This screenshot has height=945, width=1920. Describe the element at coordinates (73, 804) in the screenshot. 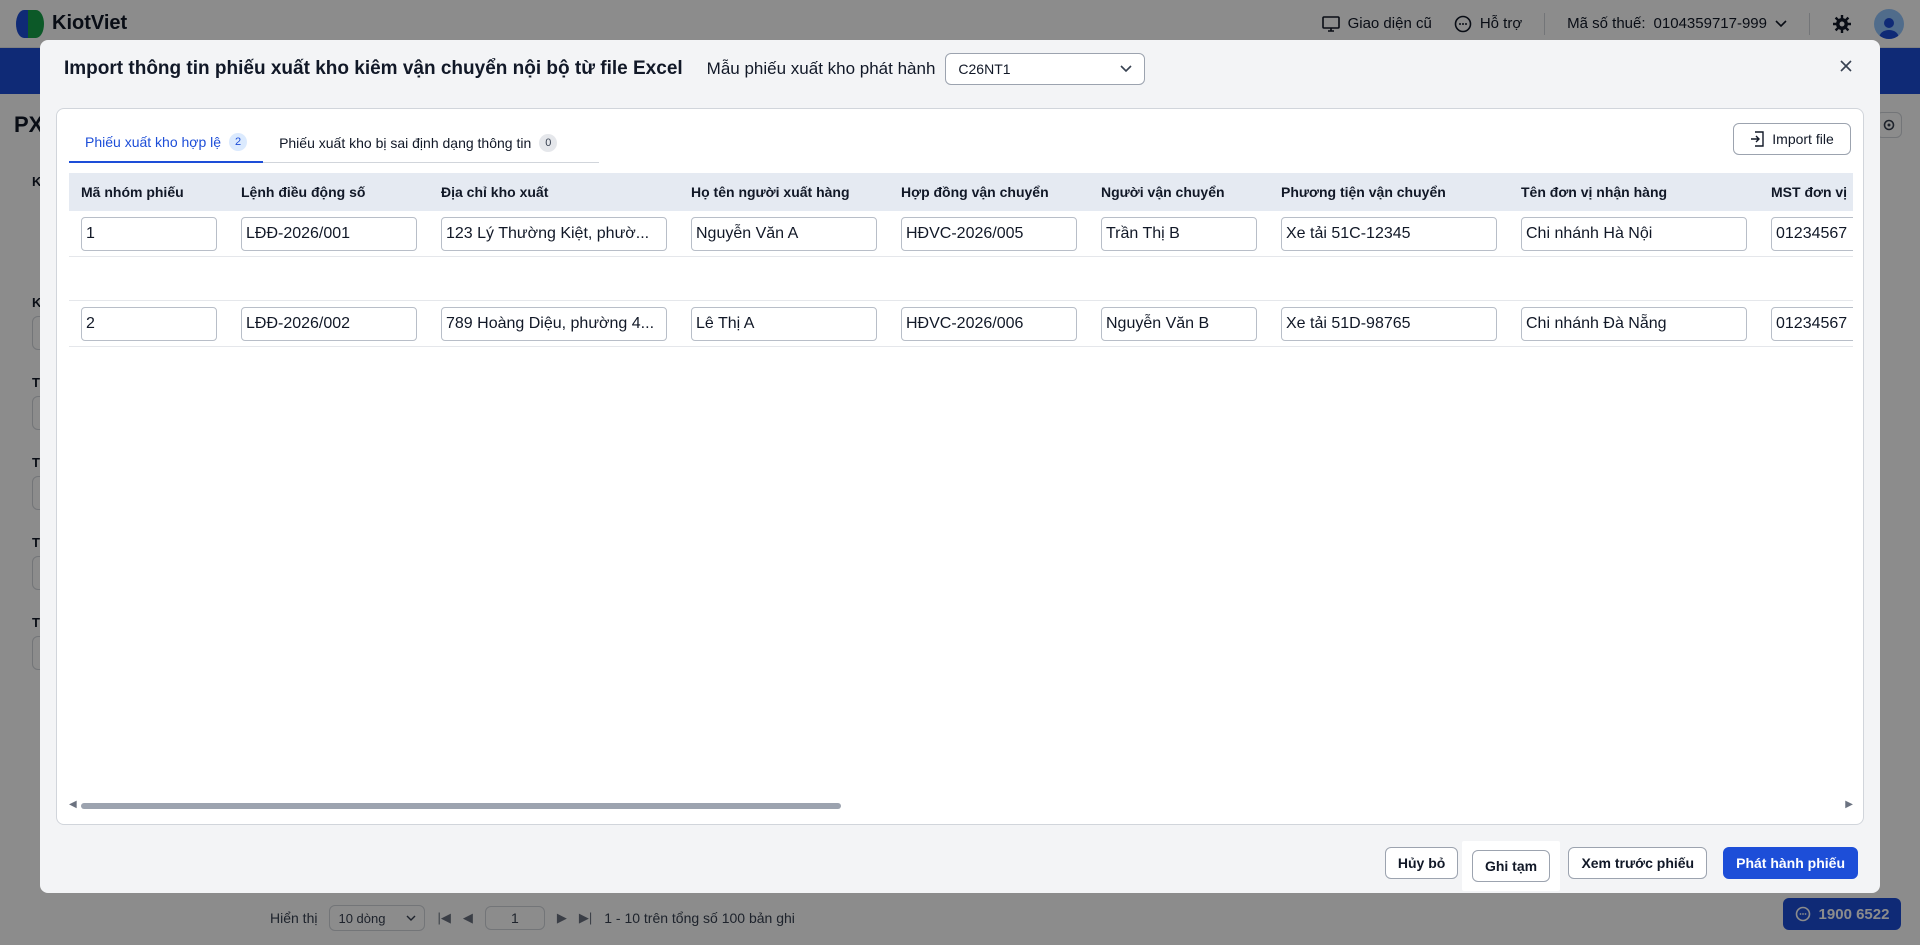

I see `scroll-left-arrow: ◀` at that location.